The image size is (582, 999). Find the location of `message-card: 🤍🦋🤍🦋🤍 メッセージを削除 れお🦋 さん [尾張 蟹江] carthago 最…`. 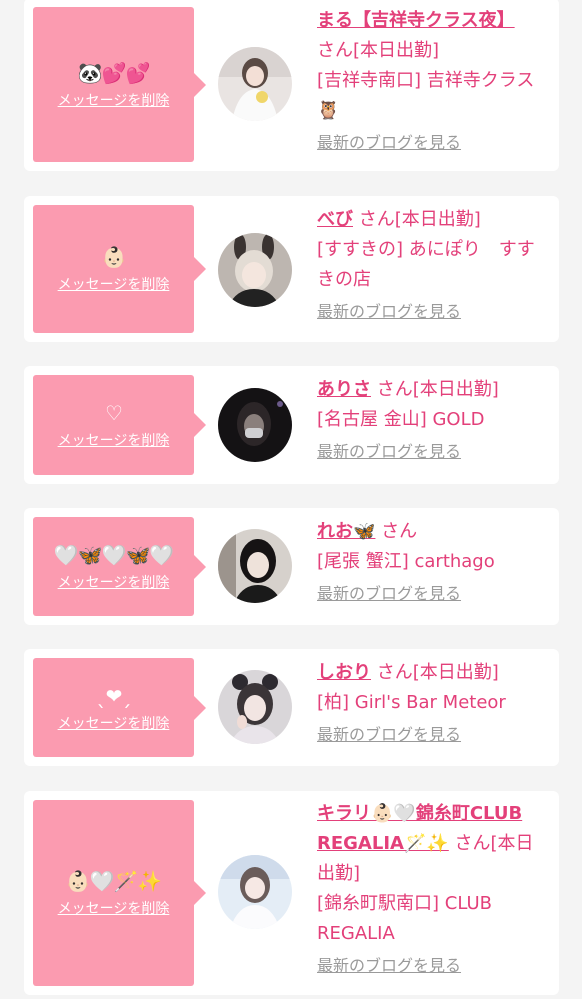

message-card: 🤍🦋🤍🦋🤍 メッセージを削除 れお🦋 さん [尾張 蟹江] carthago 最… is located at coordinates (291, 566).